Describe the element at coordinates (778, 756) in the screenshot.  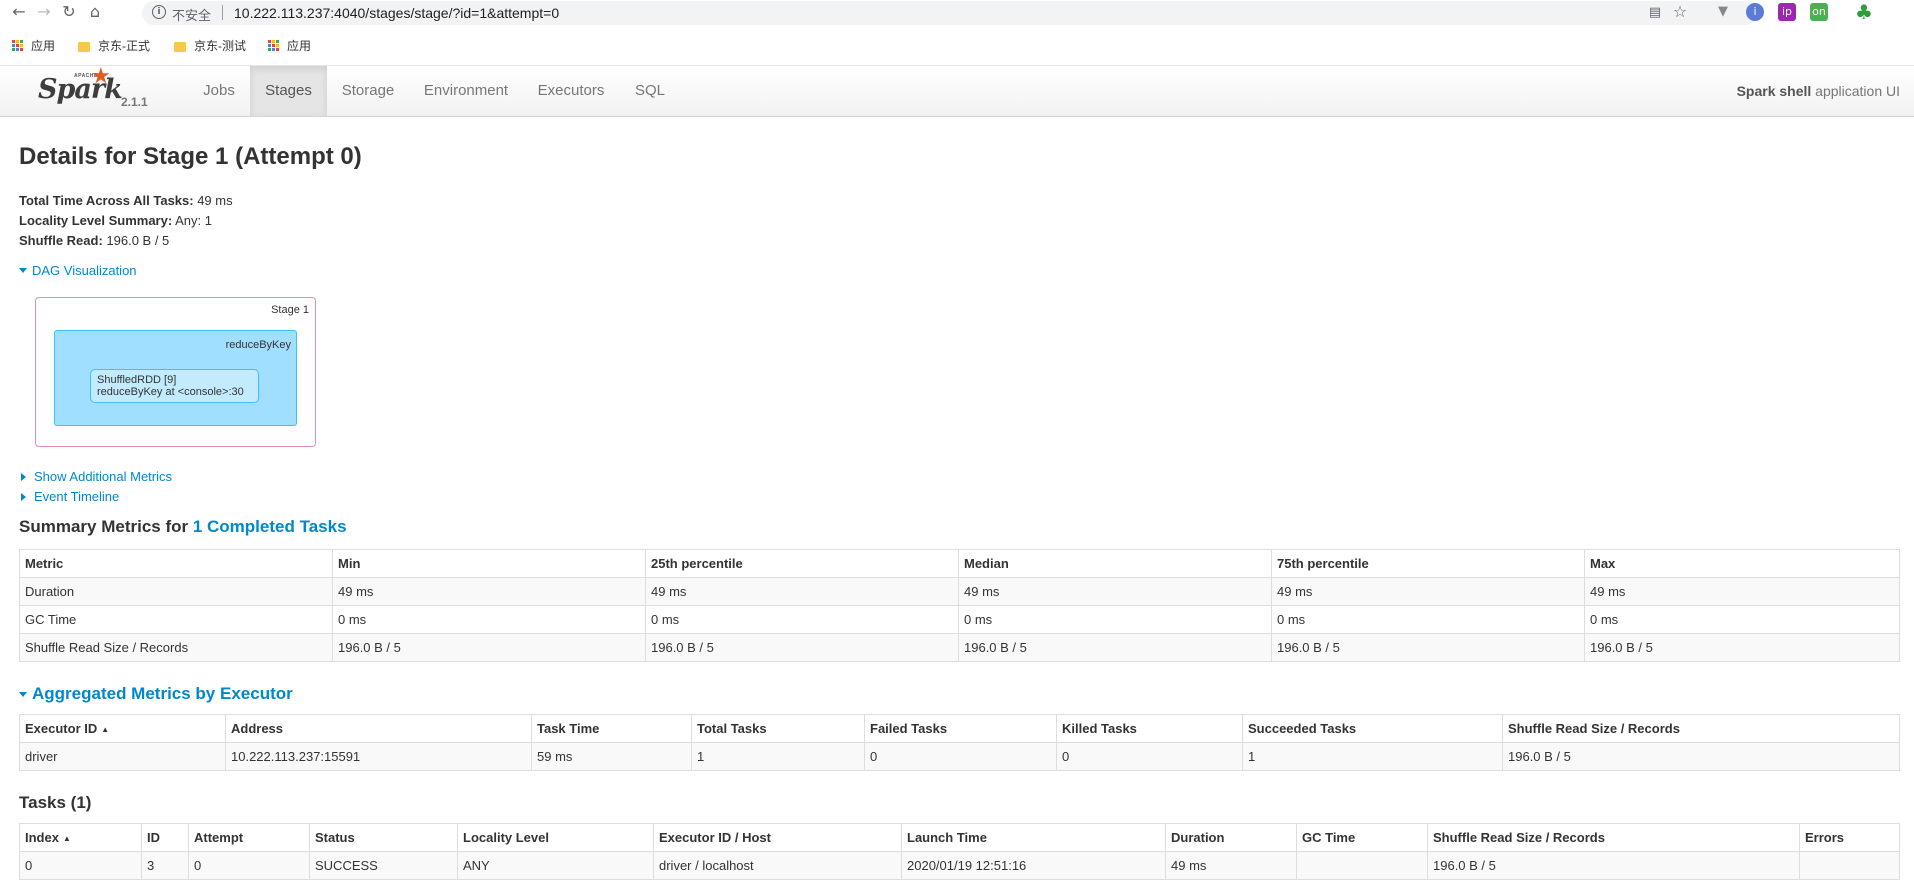
I see `table-cell: 1` at that location.